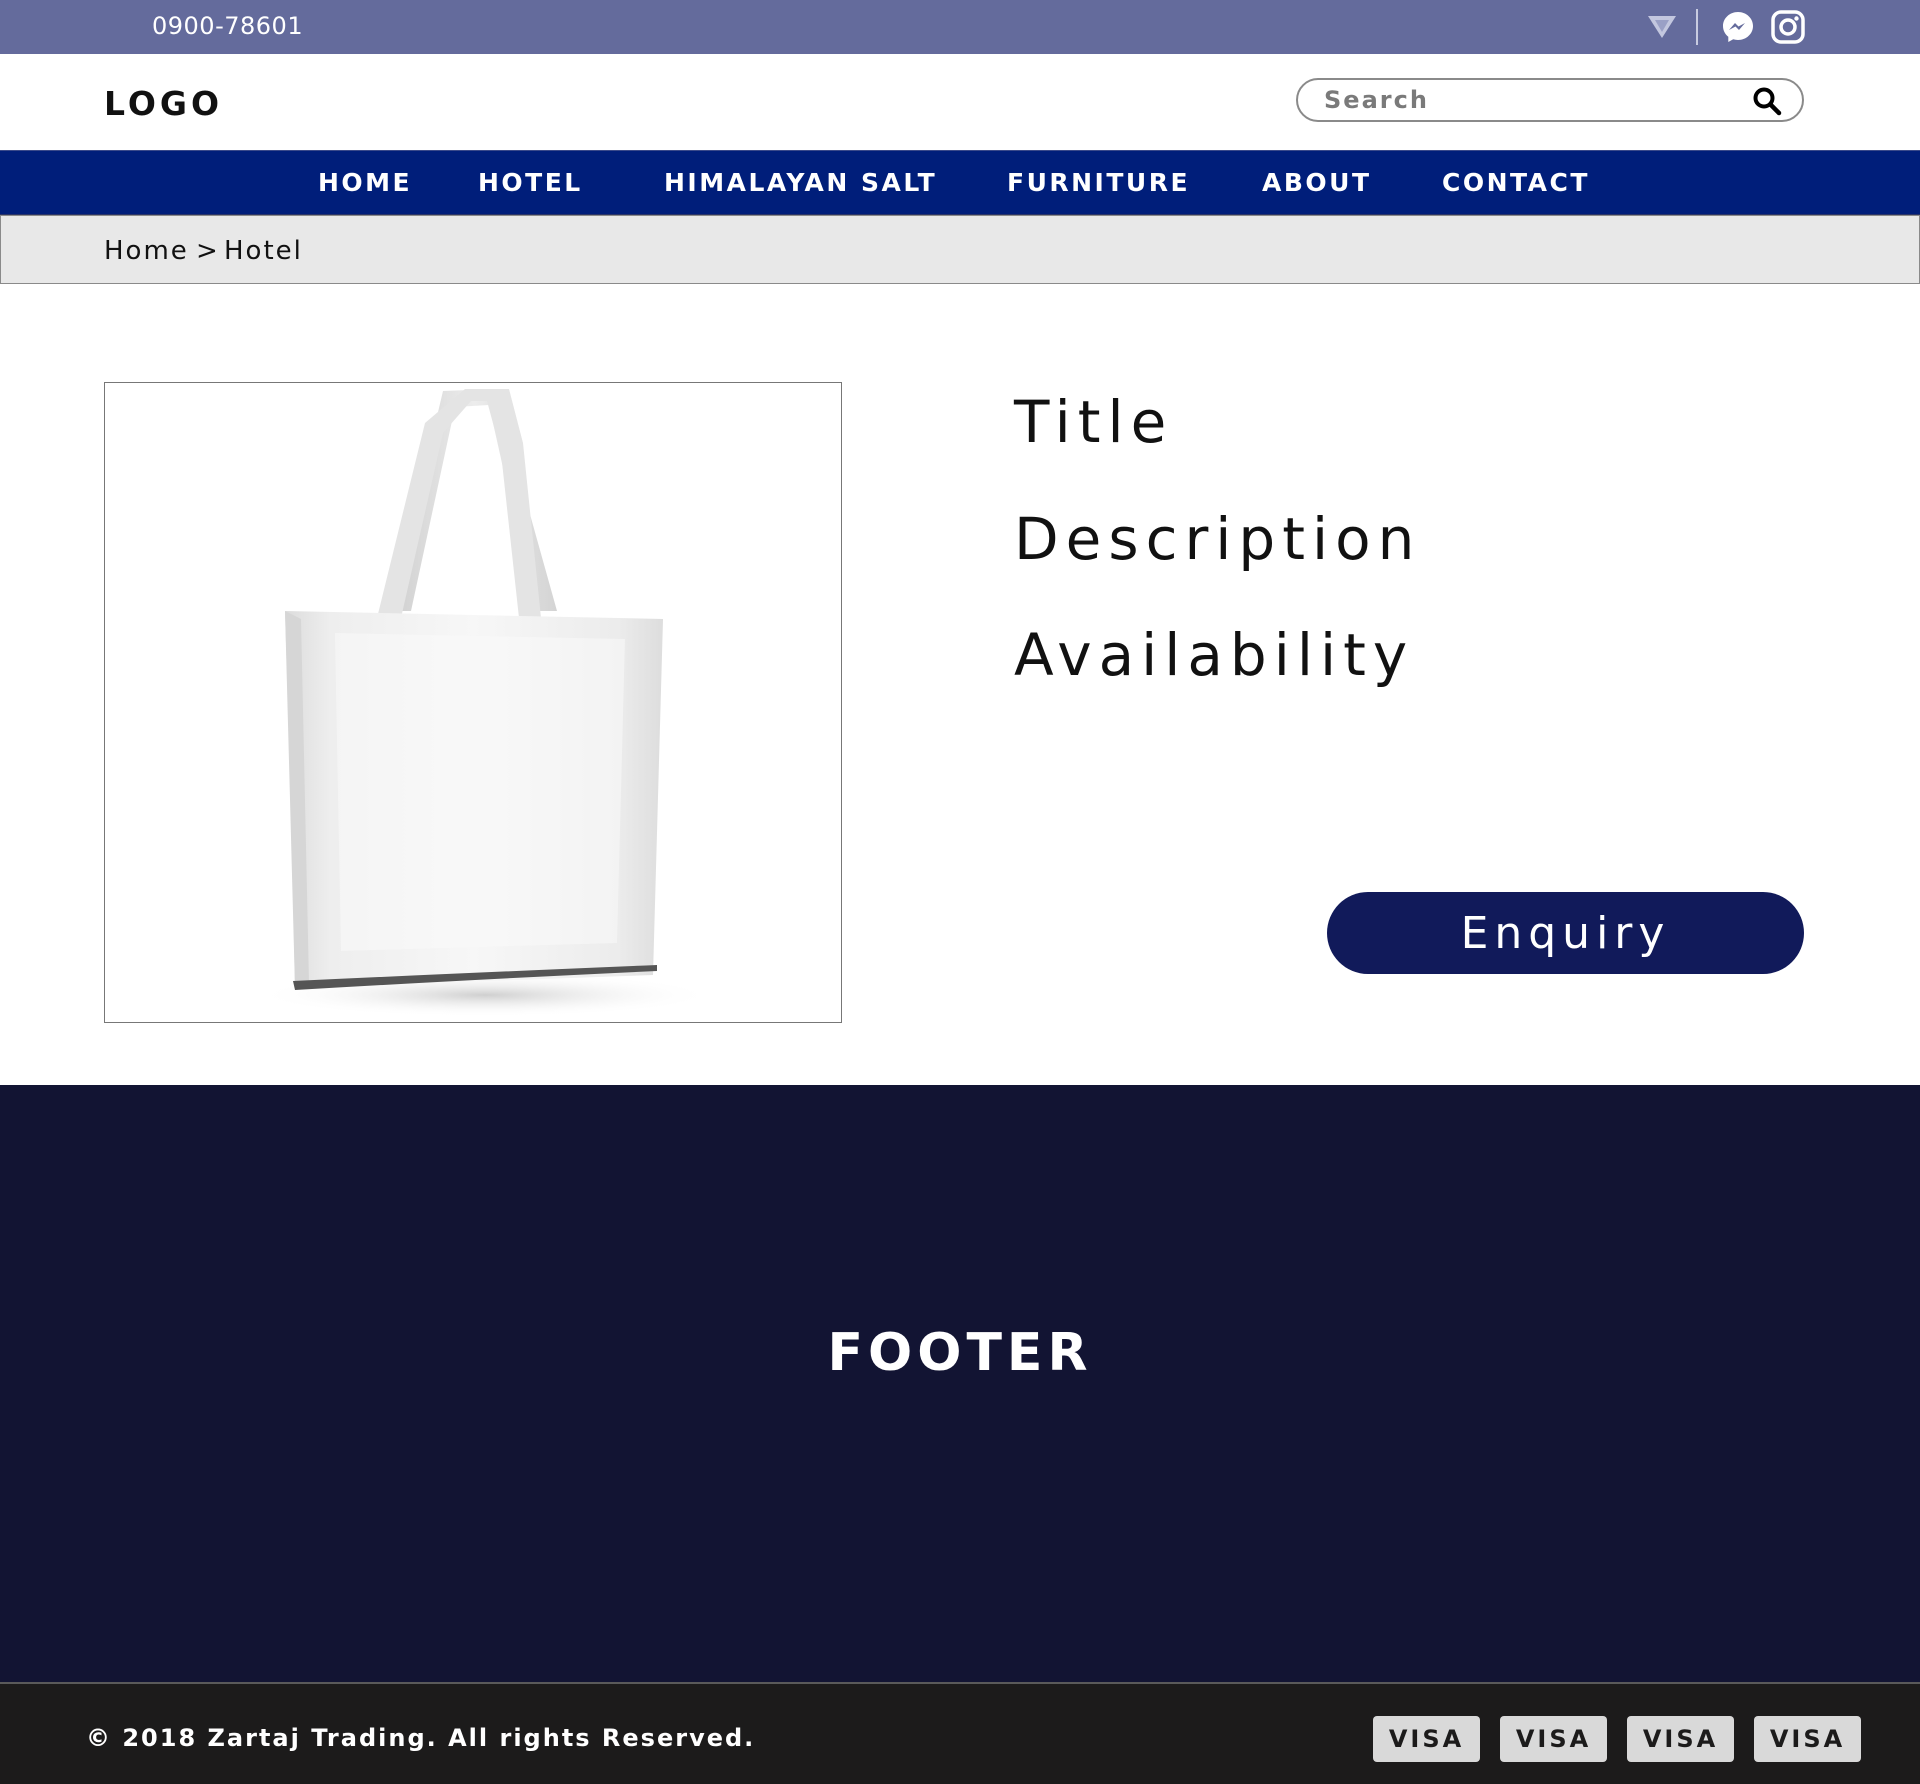  Describe the element at coordinates (1767, 101) in the screenshot. I see `search-icon` at that location.